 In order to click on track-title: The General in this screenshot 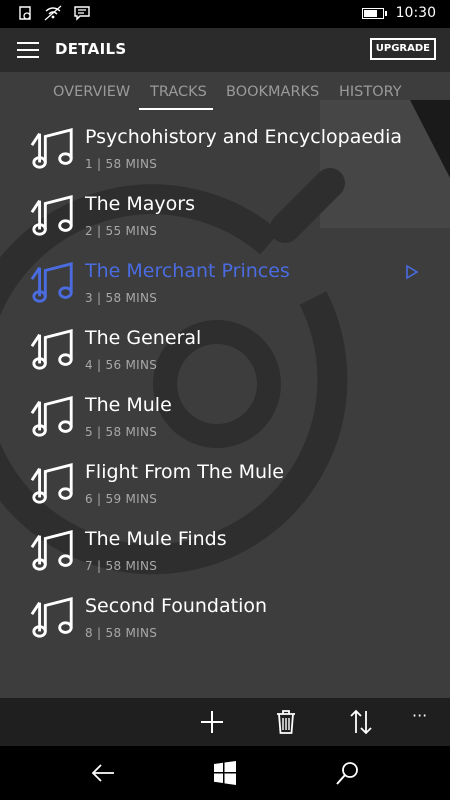, I will do `click(143, 338)`.